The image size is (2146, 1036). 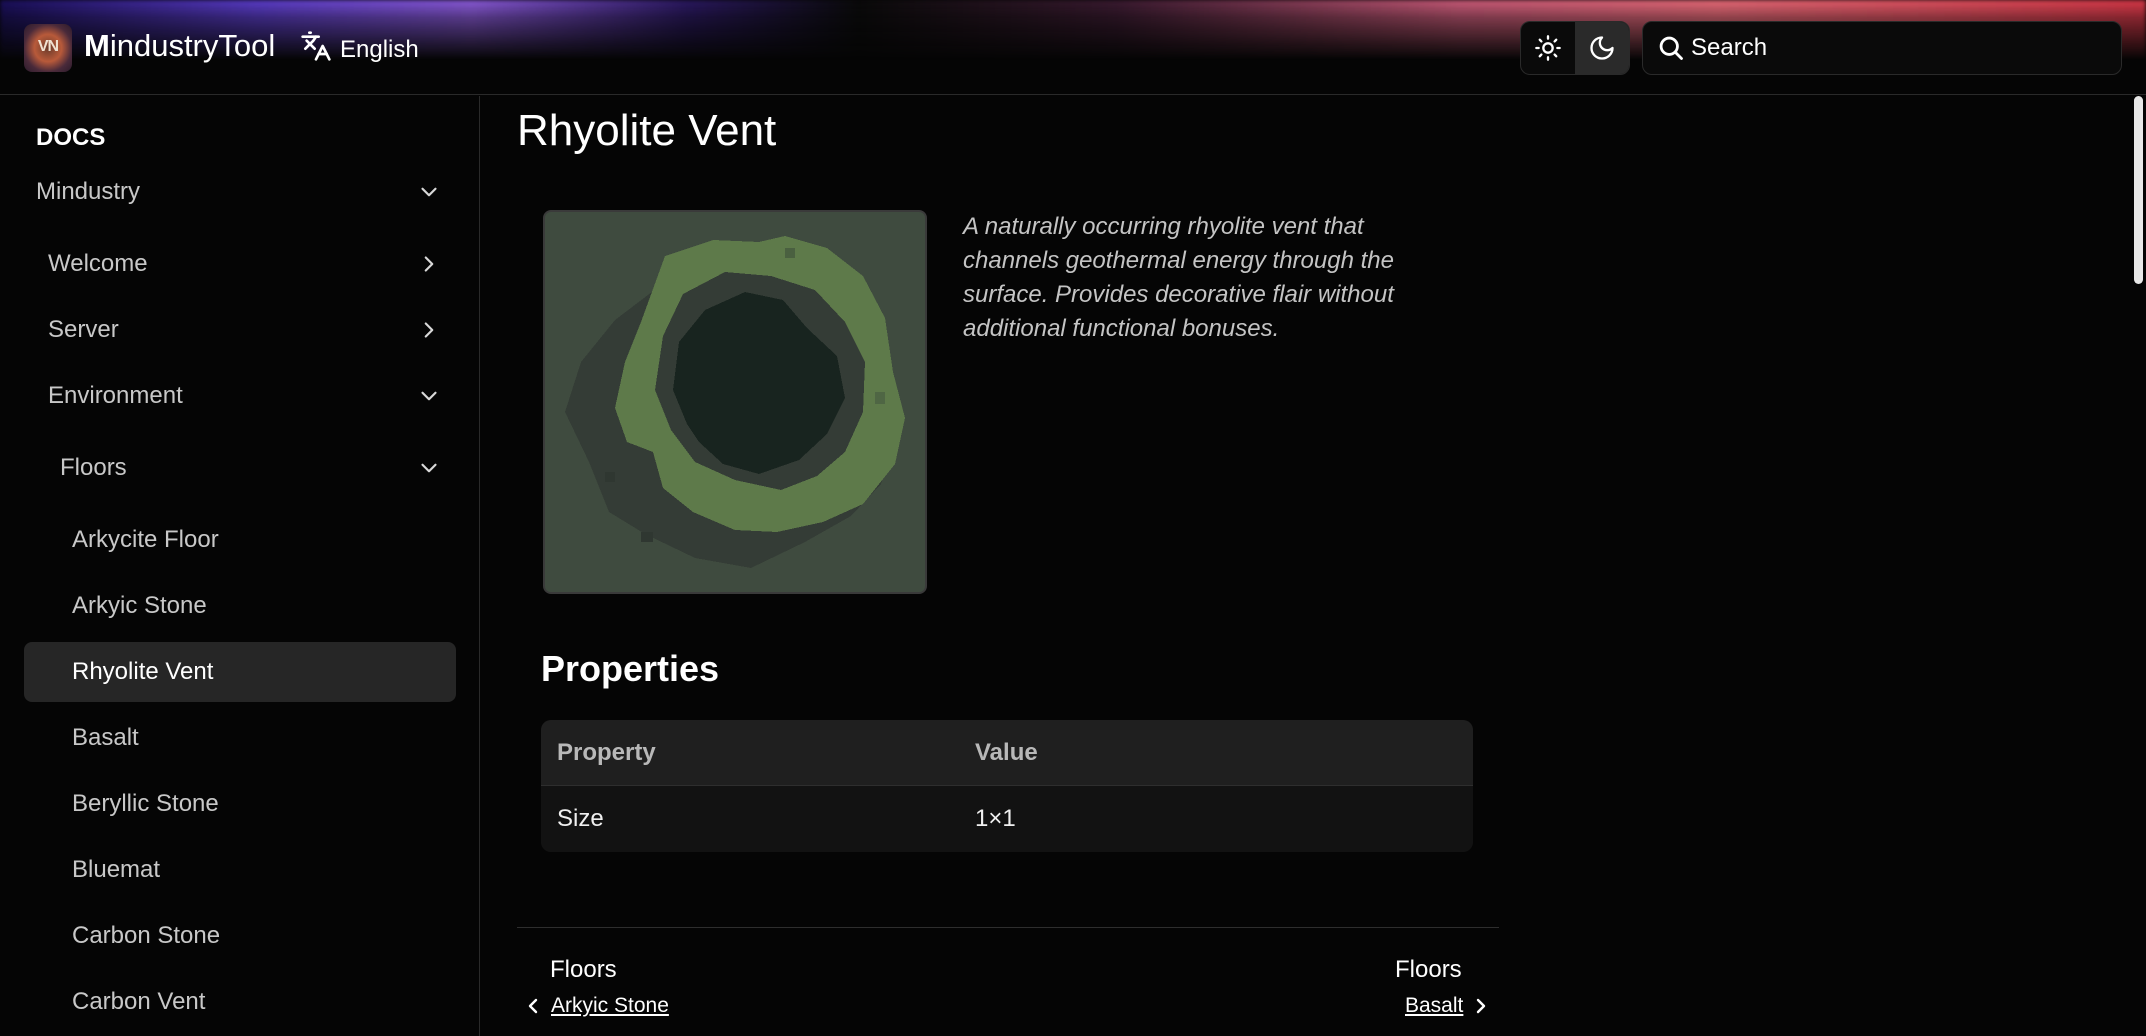 What do you see at coordinates (245, 330) in the screenshot?
I see `sidebar-group-server: Server` at bounding box center [245, 330].